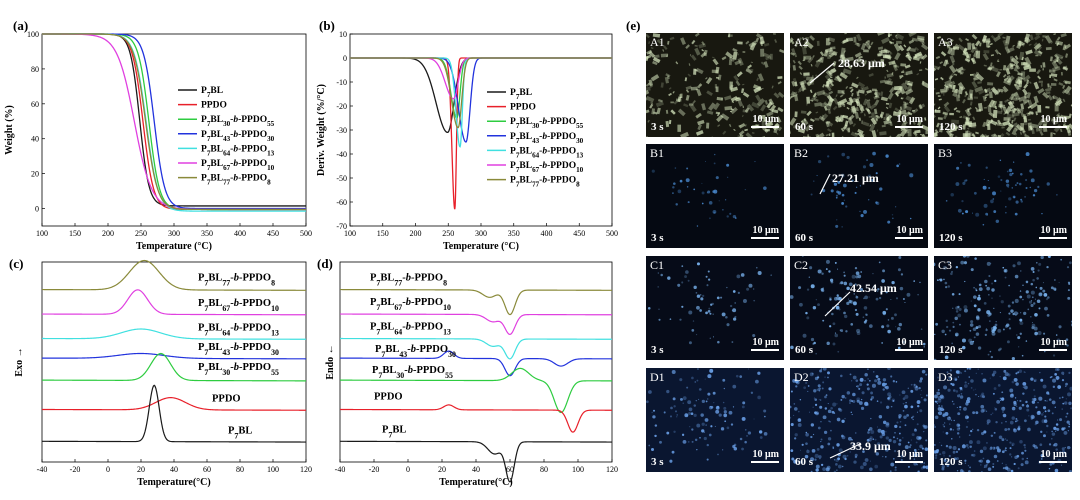 This screenshot has width=1080, height=500. I want to click on curve-label-P7BL43-b-PPDO30: P7BL43-b-PPDO30, so click(415, 351).